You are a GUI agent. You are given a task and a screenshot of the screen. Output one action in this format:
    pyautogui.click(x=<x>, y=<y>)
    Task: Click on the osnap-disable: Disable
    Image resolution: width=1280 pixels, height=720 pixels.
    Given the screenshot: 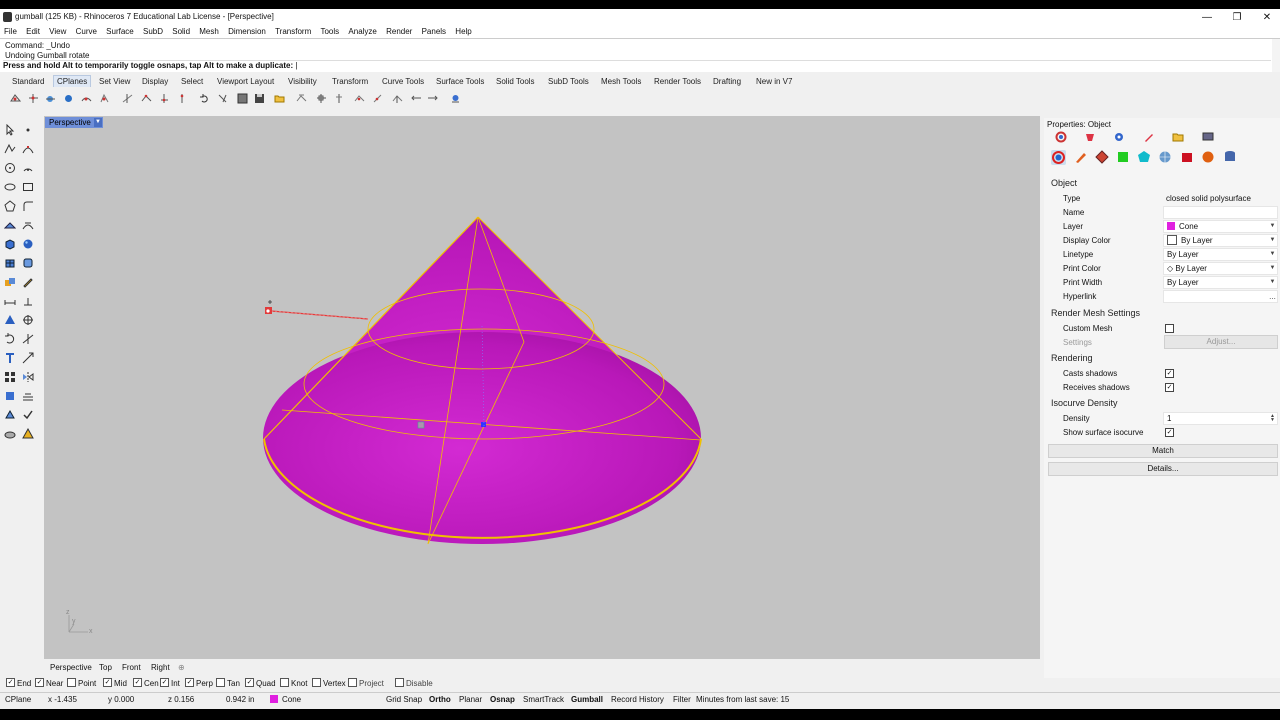 What is the action you would take?
    pyautogui.click(x=414, y=684)
    